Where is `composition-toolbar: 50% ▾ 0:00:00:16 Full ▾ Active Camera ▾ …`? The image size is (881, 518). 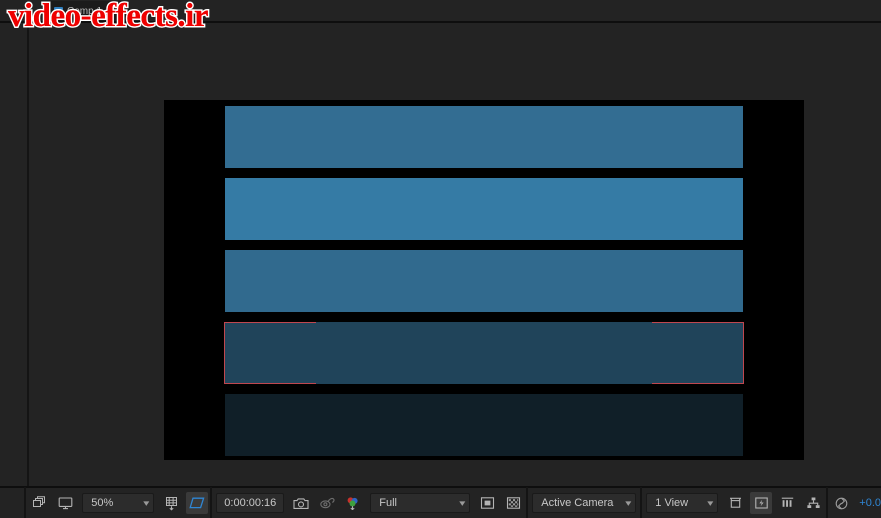
composition-toolbar: 50% ▾ 0:00:00:16 Full ▾ Active Camera ▾ … is located at coordinates (440, 502).